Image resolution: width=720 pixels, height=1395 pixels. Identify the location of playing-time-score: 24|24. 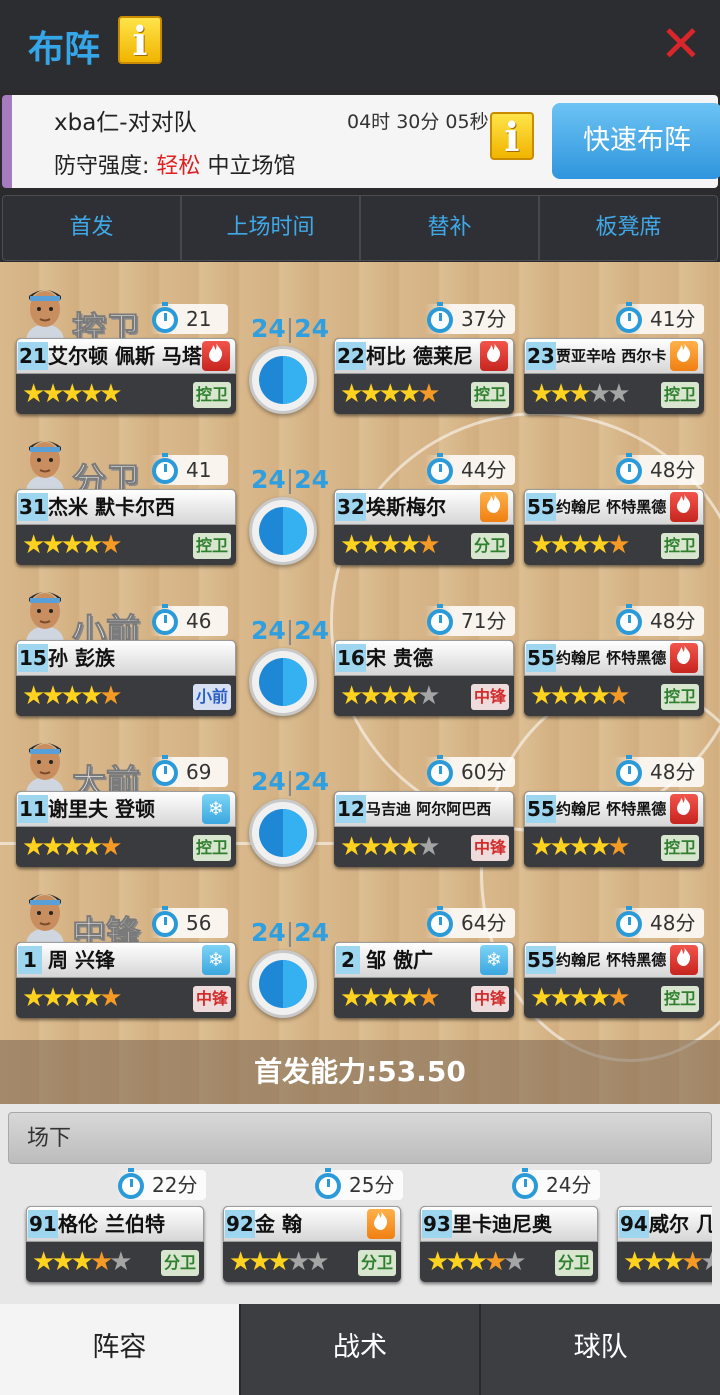
(290, 328).